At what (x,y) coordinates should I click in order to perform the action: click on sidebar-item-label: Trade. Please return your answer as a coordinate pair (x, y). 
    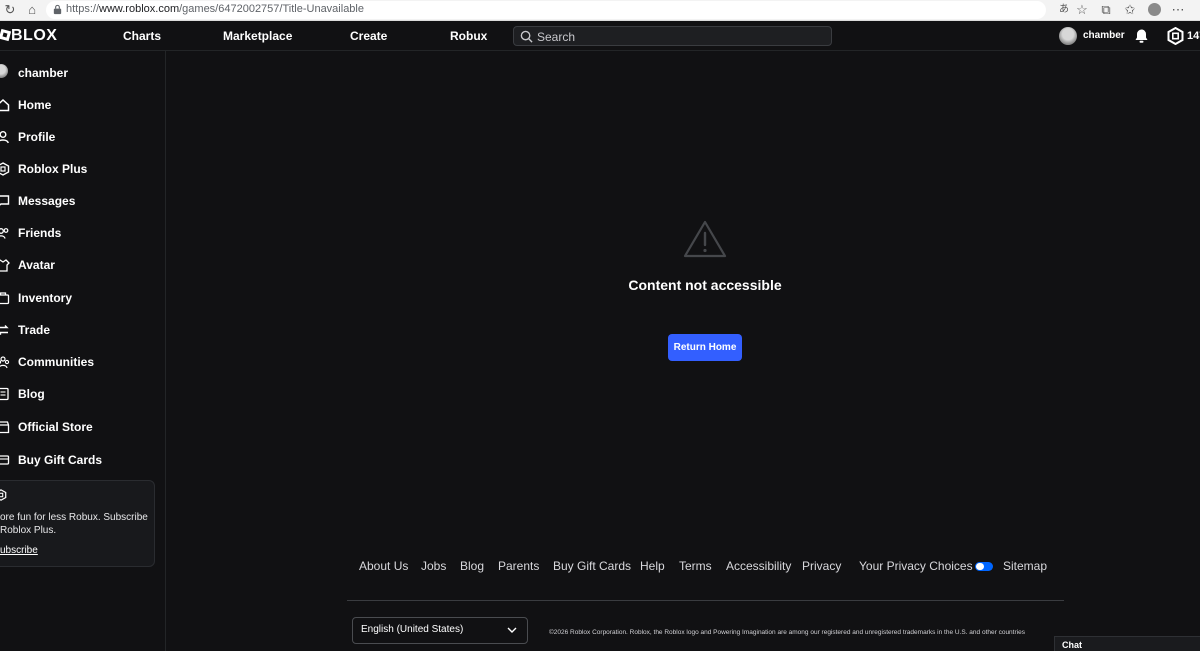
    Looking at the image, I should click on (34, 330).